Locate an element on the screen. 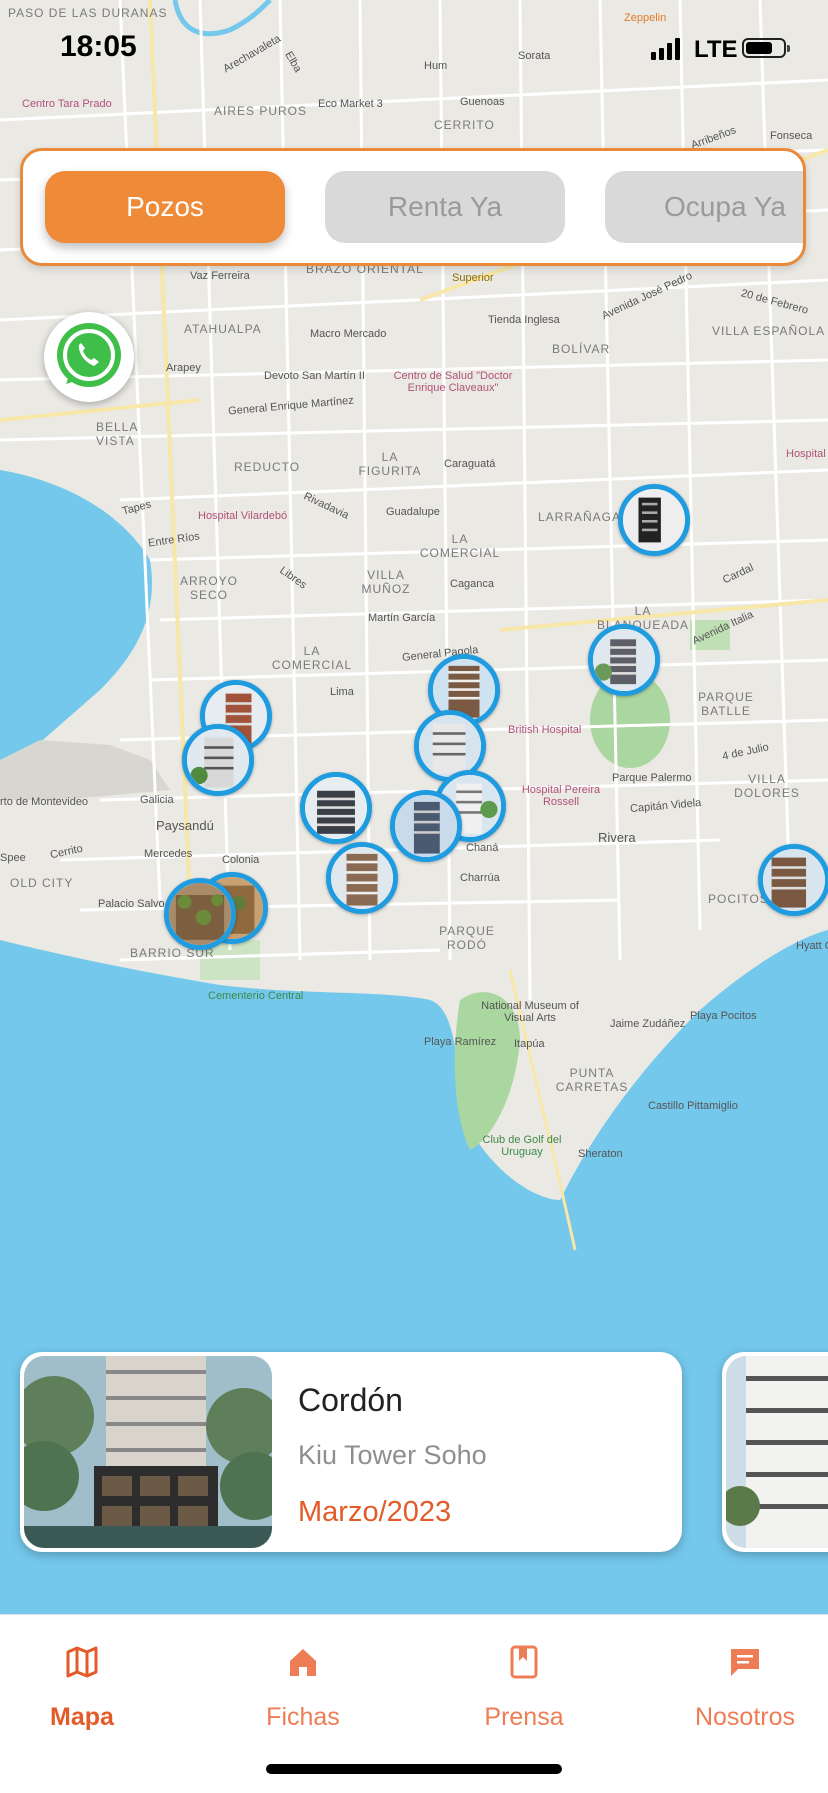 This screenshot has height=1793, width=828. map-label: Hospital Vilardebó is located at coordinates (243, 516).